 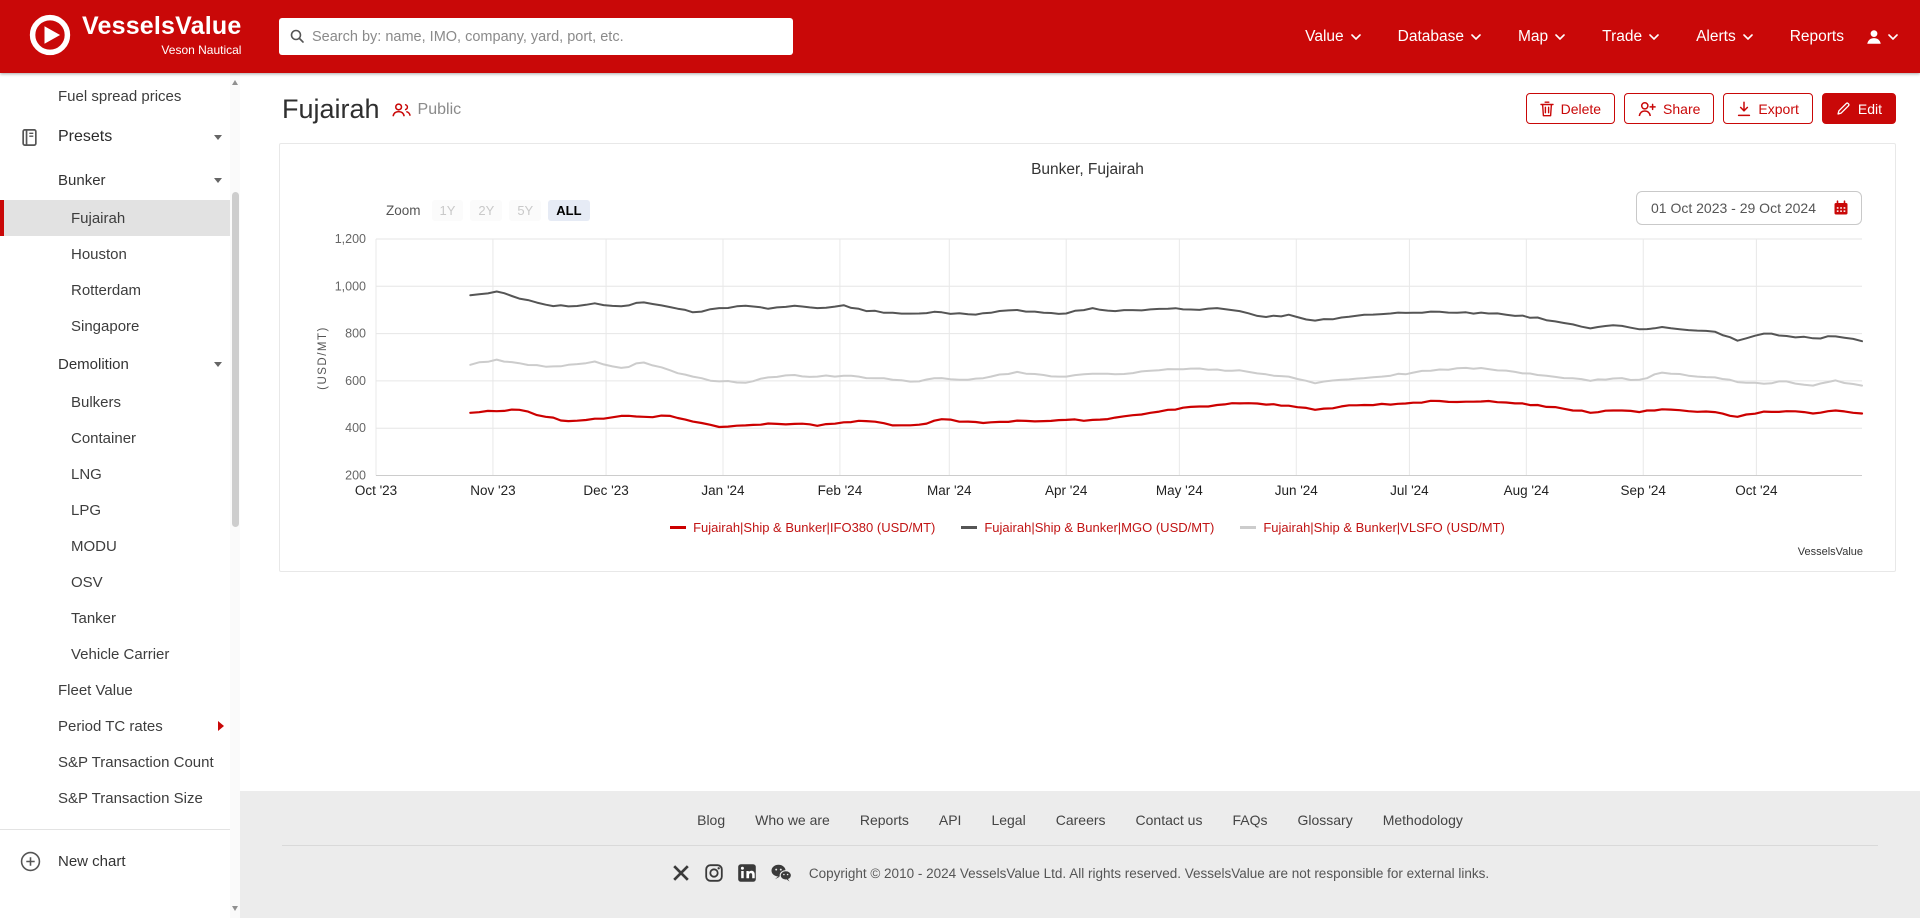 I want to click on search-input, so click(x=536, y=36).